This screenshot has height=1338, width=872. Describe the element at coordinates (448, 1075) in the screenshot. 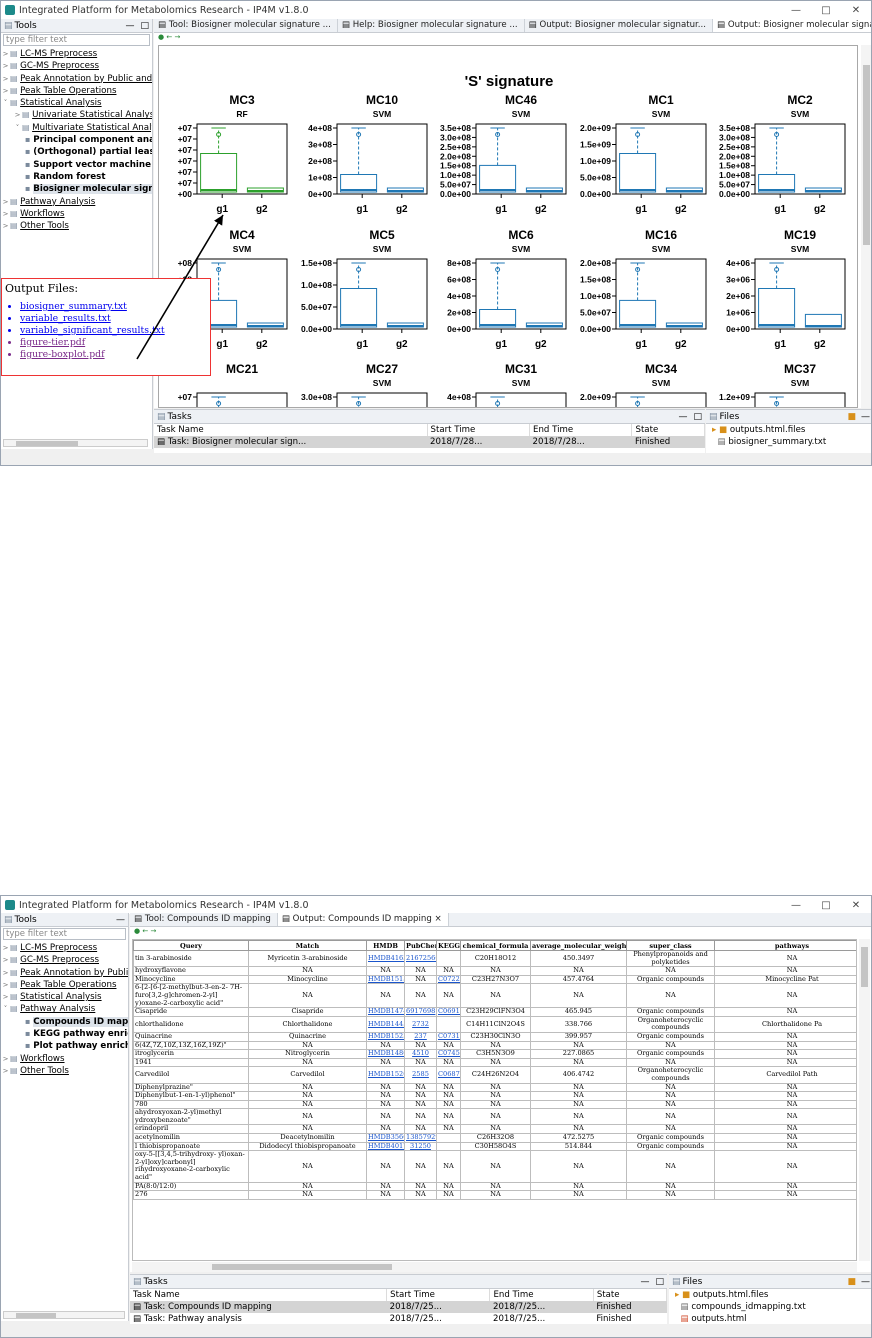

I see `table-link: C06875` at that location.